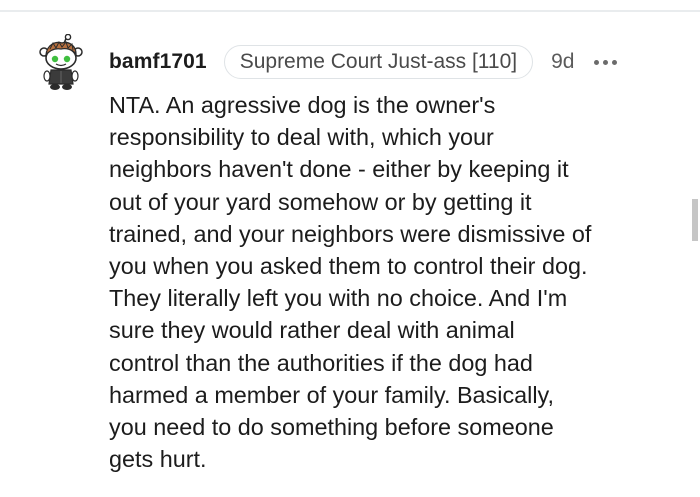  Describe the element at coordinates (378, 62) in the screenshot. I see `user-flair-badge: Supreme Court Just-ass [110]` at that location.